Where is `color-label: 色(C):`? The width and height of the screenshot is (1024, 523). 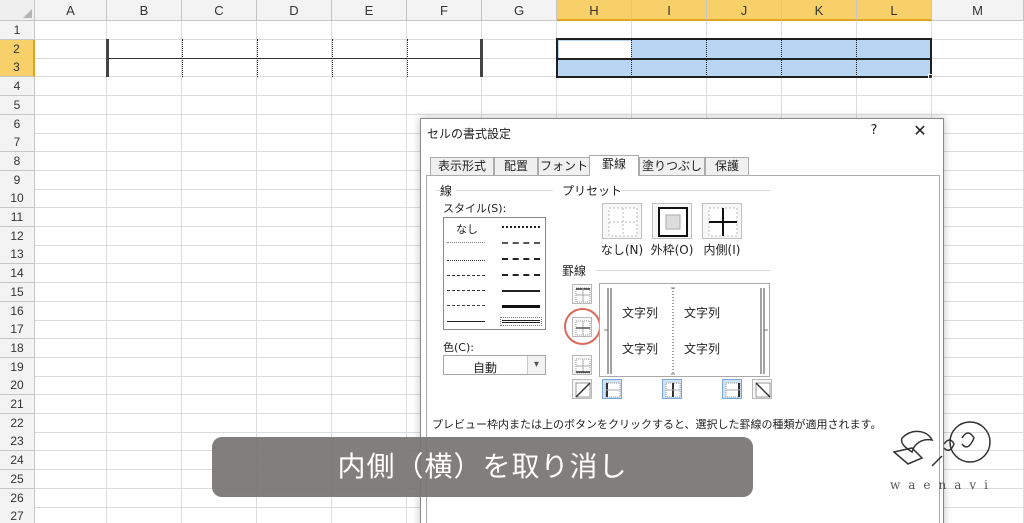
color-label: 色(C): is located at coordinates (458, 347).